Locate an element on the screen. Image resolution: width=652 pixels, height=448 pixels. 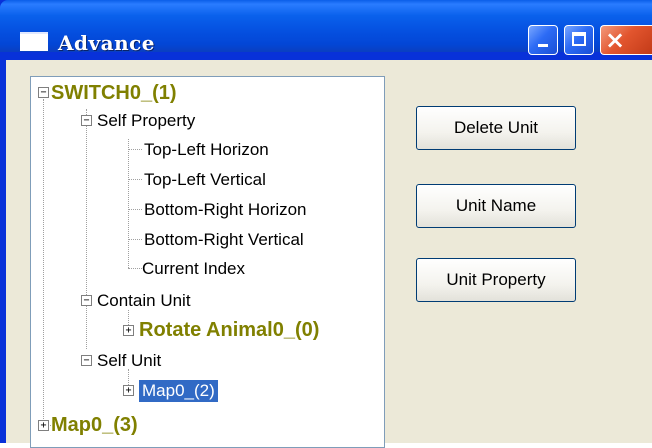
tree-node-contain-unit: Contain Unit is located at coordinates (144, 301).